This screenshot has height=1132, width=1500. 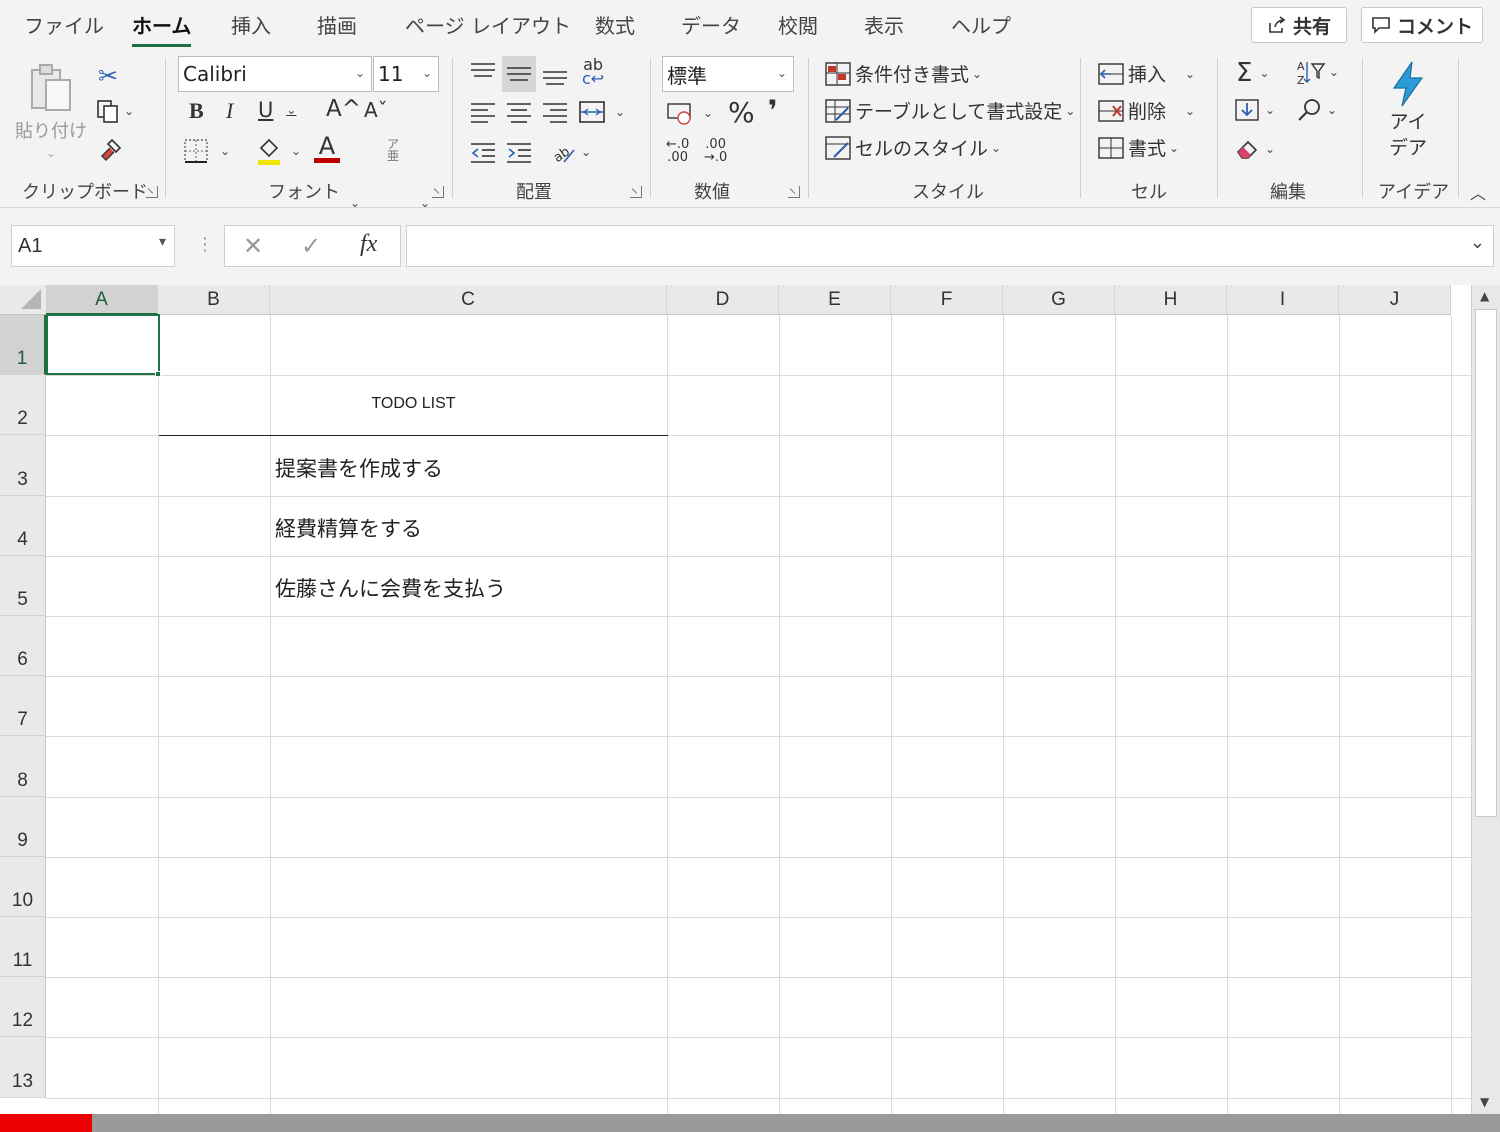 I want to click on number-launcher-icon, so click(x=794, y=192).